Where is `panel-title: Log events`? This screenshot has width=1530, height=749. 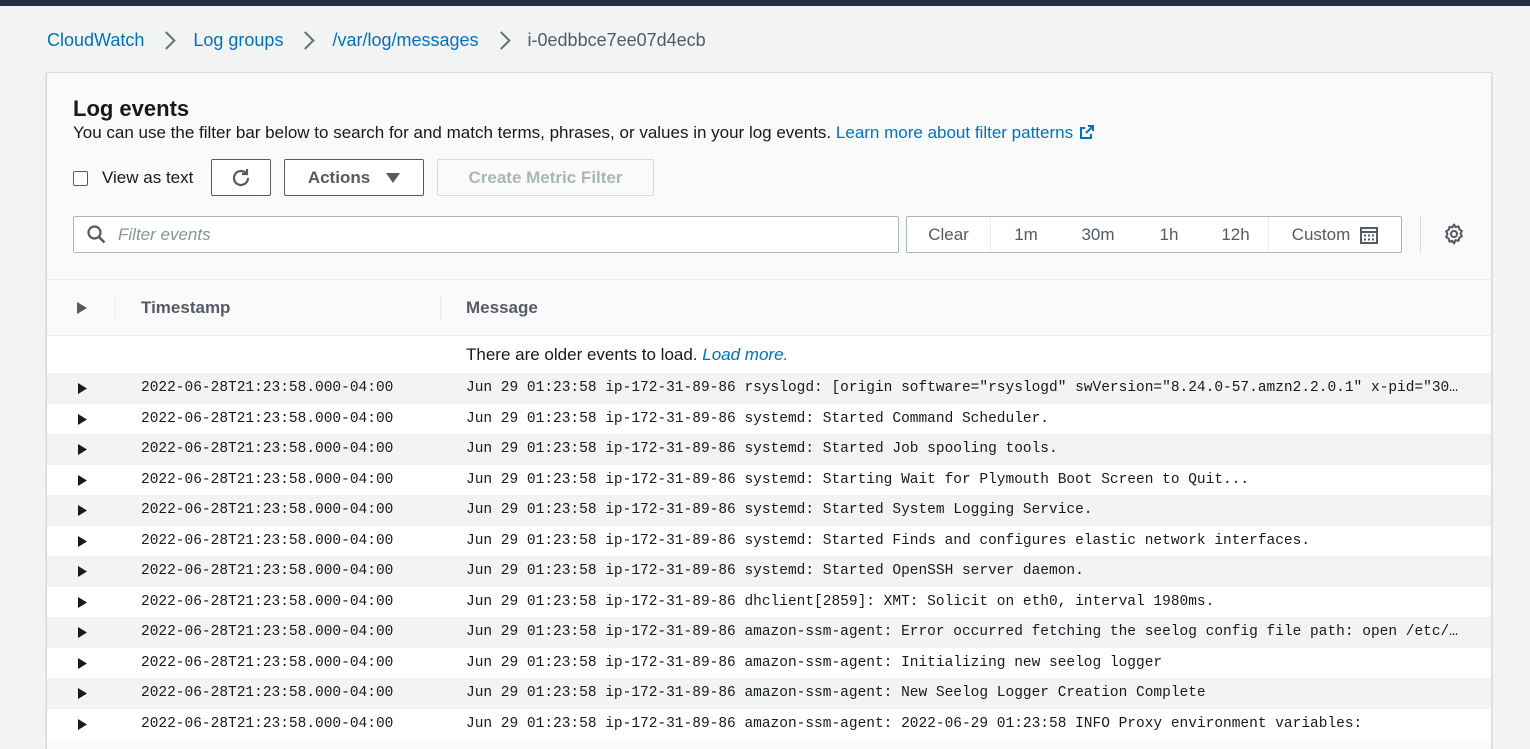 panel-title: Log events is located at coordinates (131, 108).